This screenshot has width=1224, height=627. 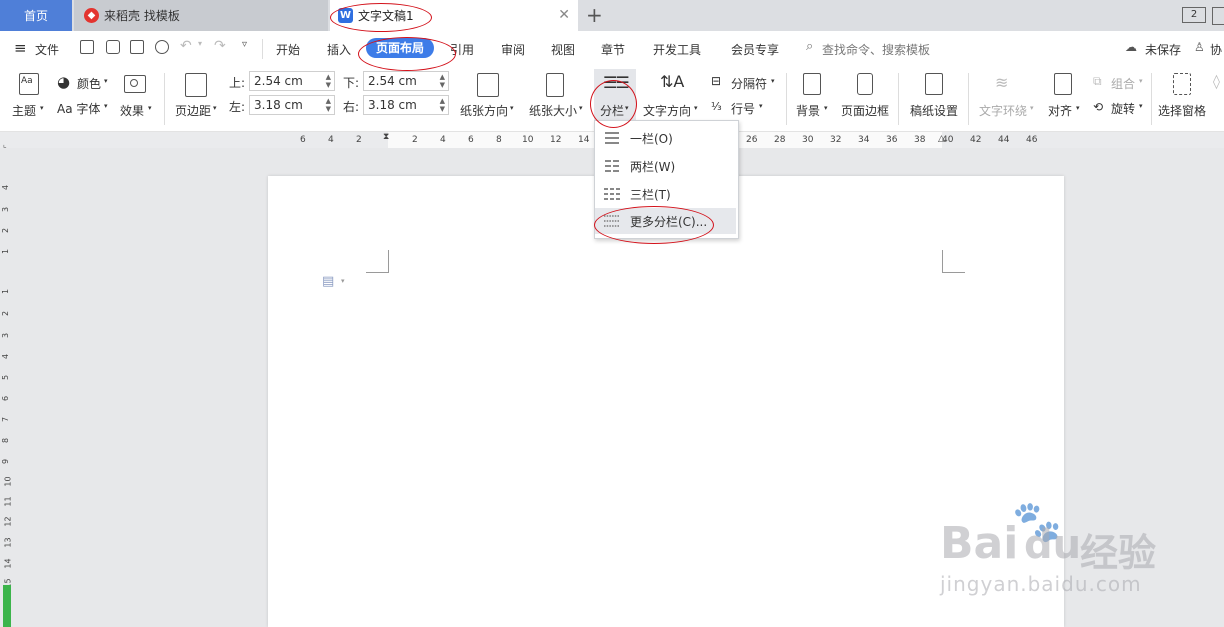 I want to click on undo-icon: ↶, so click(x=186, y=46).